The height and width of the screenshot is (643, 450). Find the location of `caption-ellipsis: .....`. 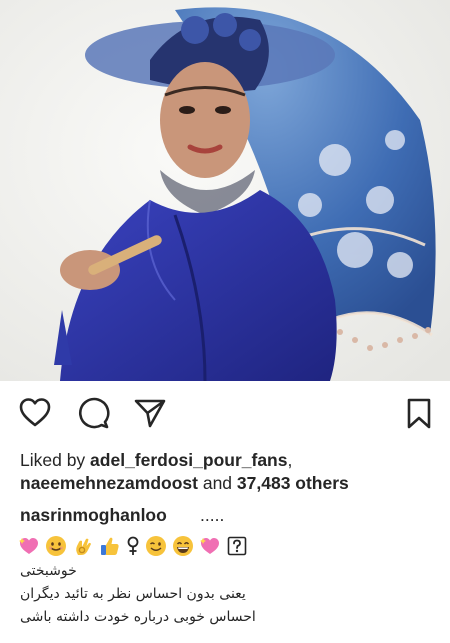

caption-ellipsis: ..... is located at coordinates (212, 515).